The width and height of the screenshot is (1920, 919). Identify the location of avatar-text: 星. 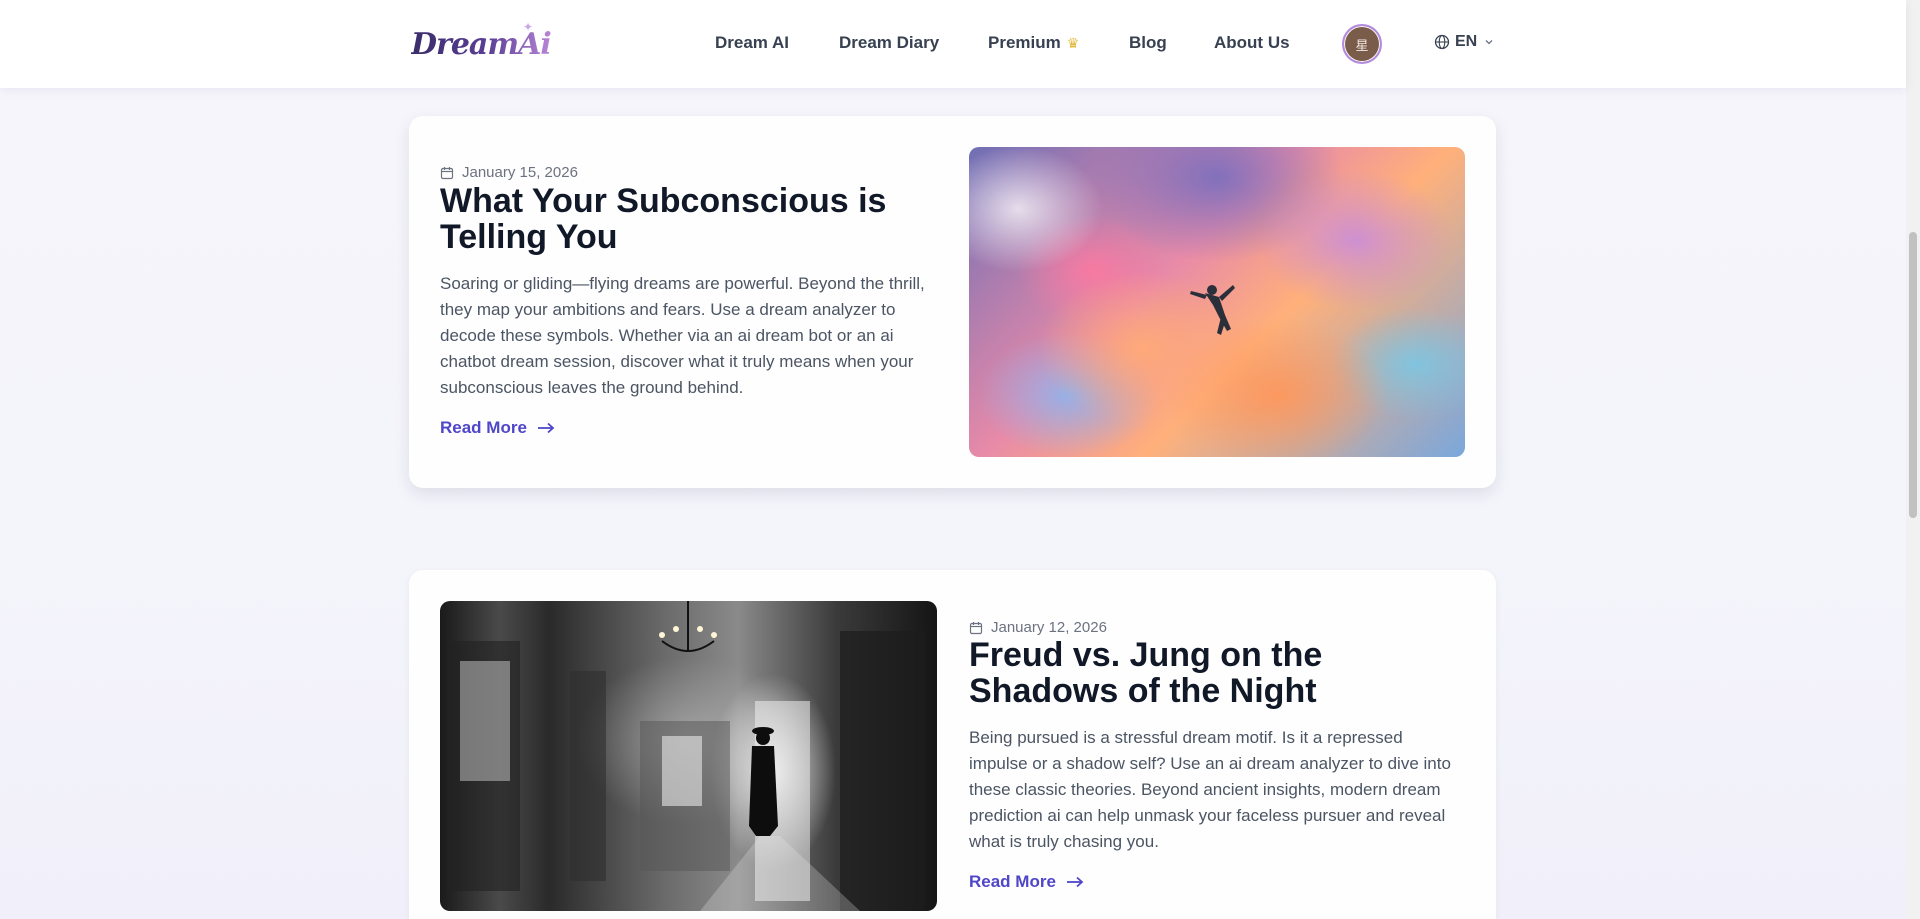
(1362, 45).